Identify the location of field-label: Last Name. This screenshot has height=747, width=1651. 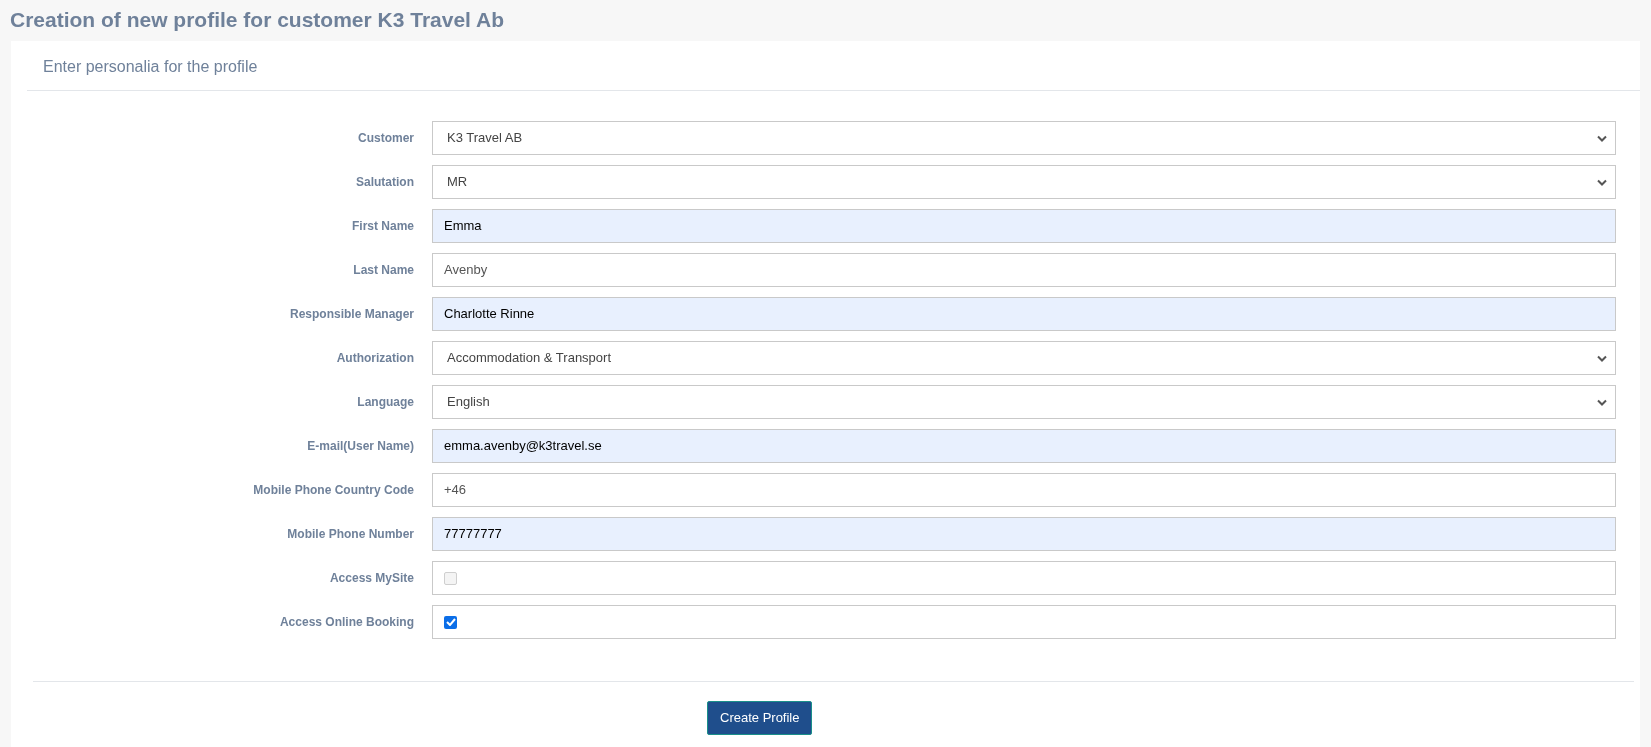
(383, 270).